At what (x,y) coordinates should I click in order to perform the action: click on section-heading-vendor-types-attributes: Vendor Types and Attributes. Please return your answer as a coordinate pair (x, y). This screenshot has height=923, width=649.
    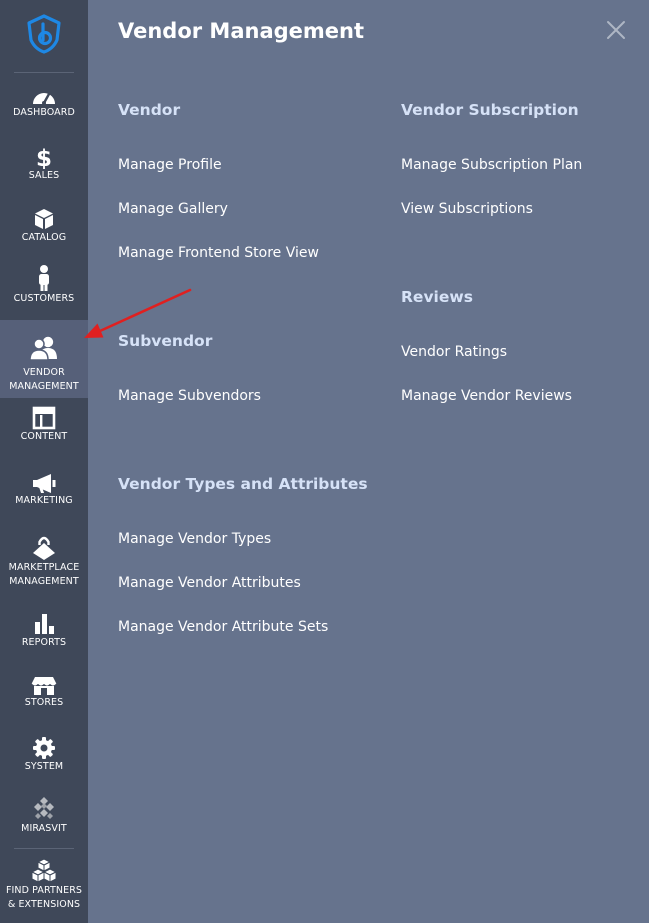
    Looking at the image, I should click on (243, 484).